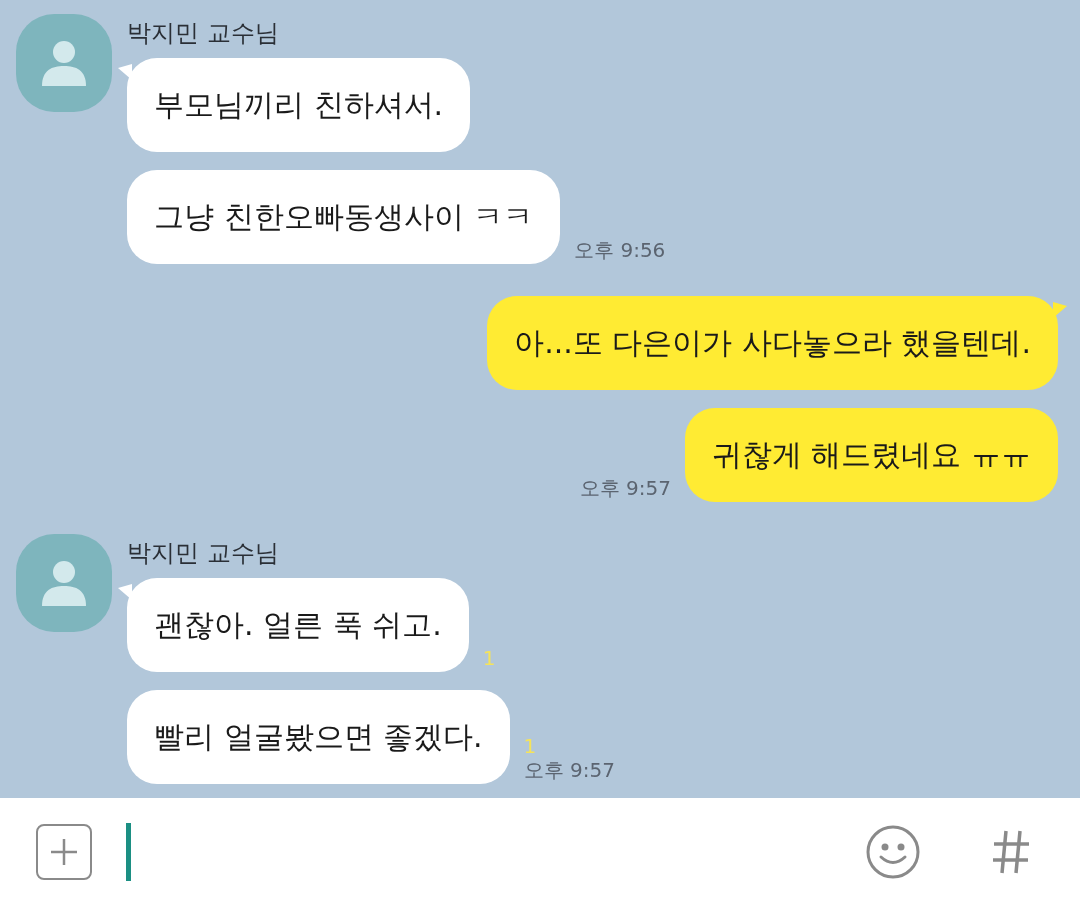 This screenshot has height=906, width=1080. I want to click on text-cursor, so click(128, 852).